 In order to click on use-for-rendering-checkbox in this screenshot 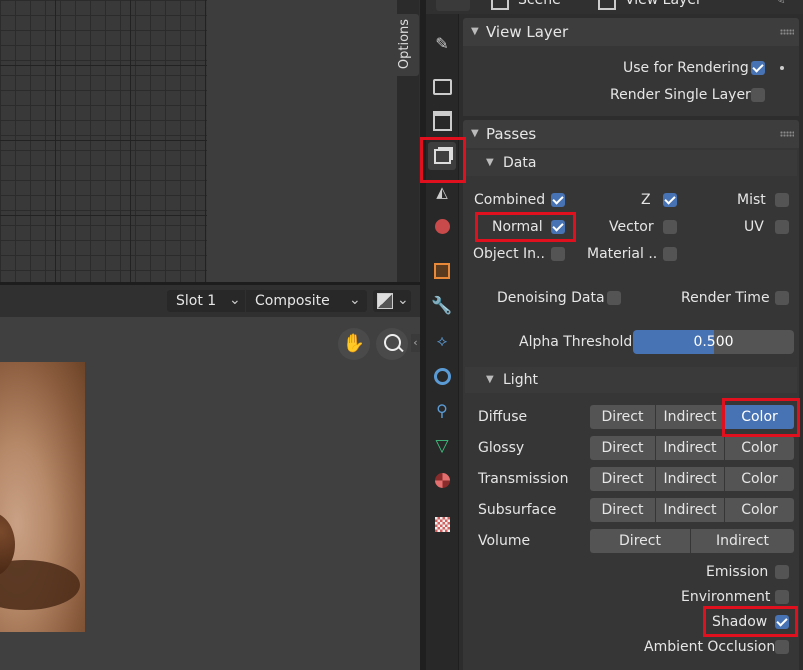, I will do `click(758, 68)`.